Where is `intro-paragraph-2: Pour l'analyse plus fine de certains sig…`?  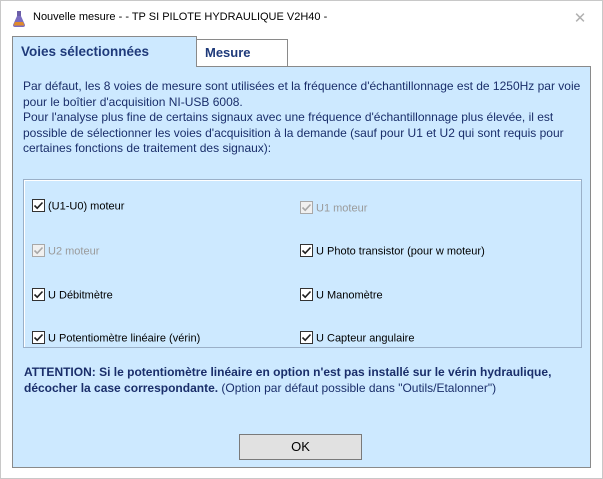 intro-paragraph-2: Pour l'analyse plus fine de certains sig… is located at coordinates (293, 132).